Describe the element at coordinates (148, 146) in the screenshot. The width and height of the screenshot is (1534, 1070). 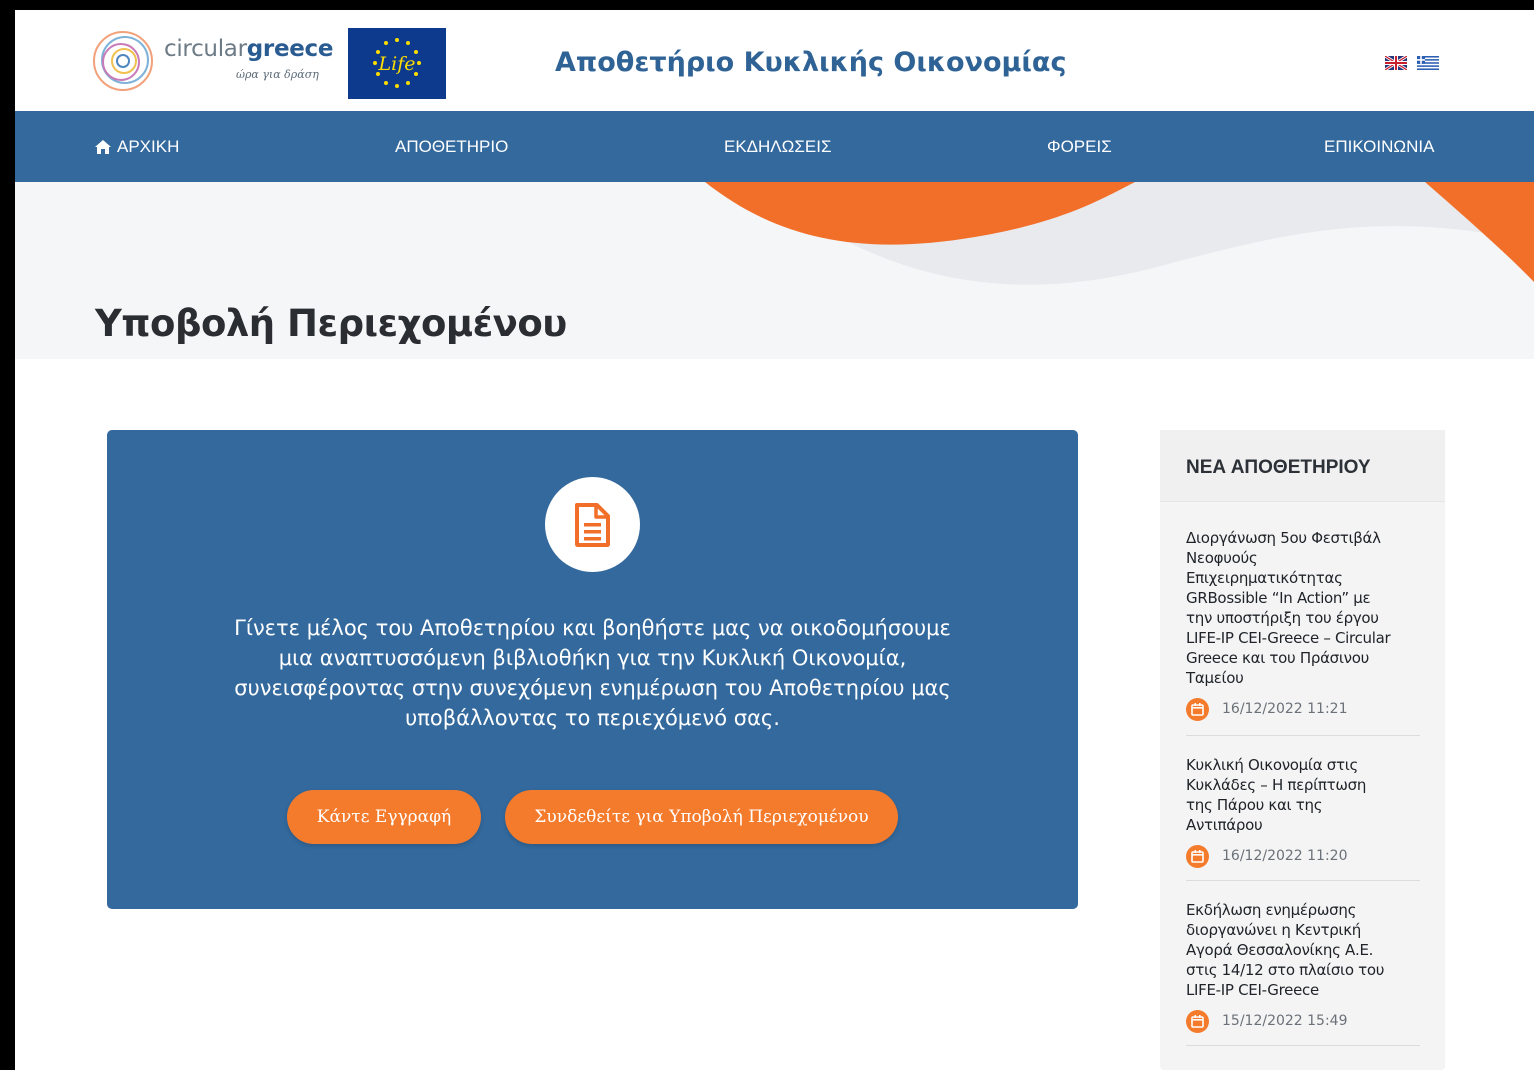
I see `nav-label: ΑΡΧΙΚΗ` at that location.